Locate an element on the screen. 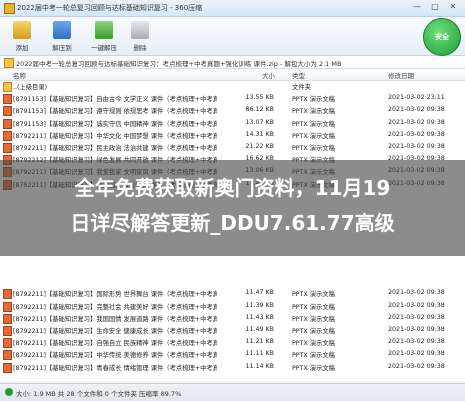 The image size is (465, 401). banner-line-2: 日详尽解答更新_DDU7.61.77高级 is located at coordinates (232, 223).